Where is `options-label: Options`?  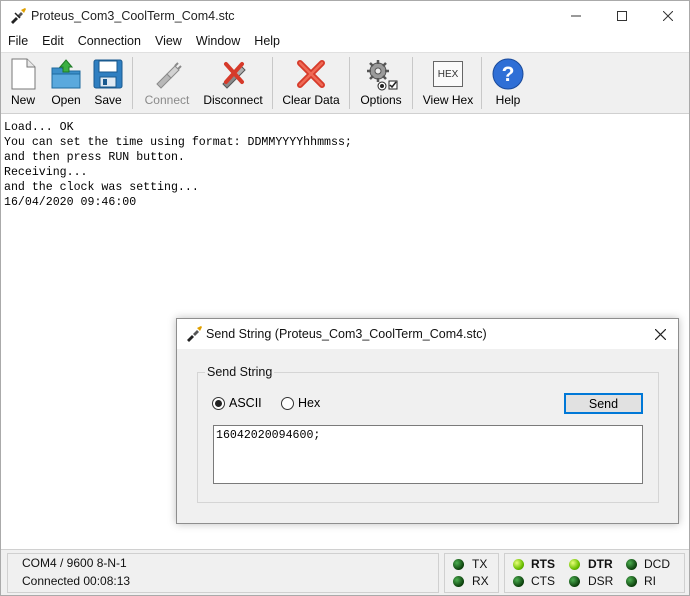 options-label: Options is located at coordinates (381, 100).